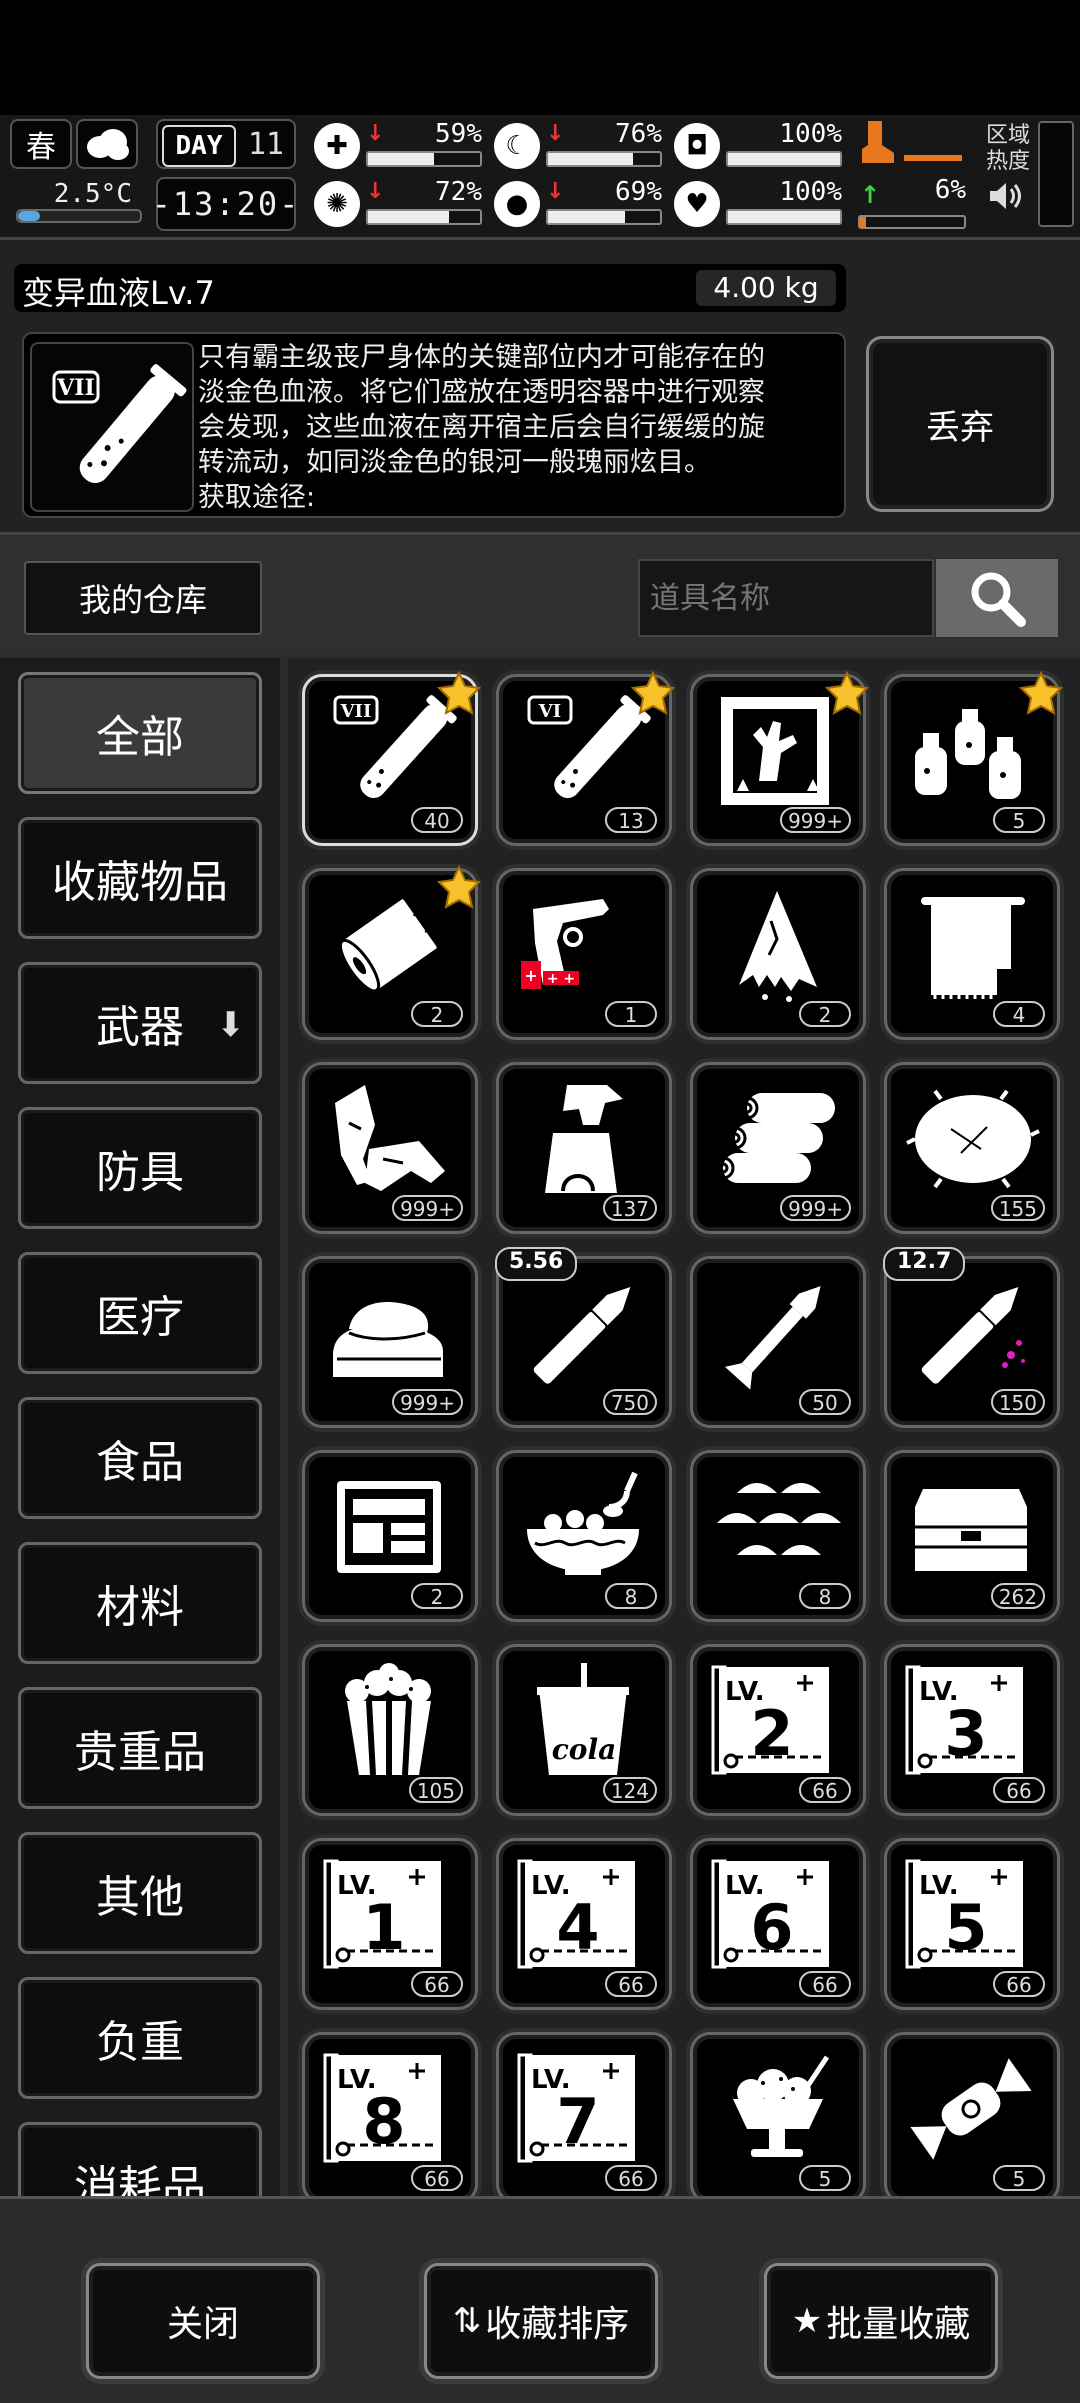  I want to click on survival-stats: ✚ ↓ 59% ☾ ↓ 76% ◘ 100% ✺ ↓ 72% ● ↓ 69% ♥ 100%, so click(584, 176).